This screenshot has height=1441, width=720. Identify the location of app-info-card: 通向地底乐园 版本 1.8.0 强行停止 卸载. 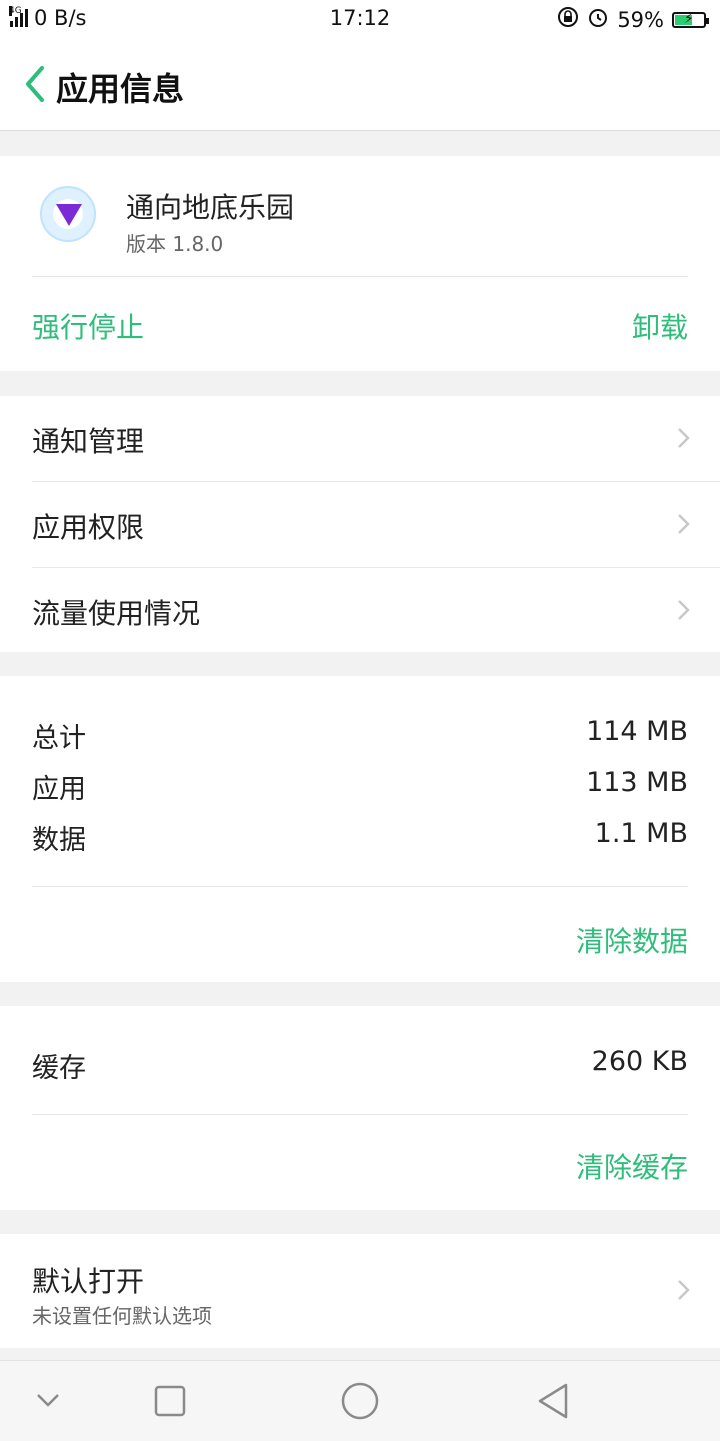
(360, 263).